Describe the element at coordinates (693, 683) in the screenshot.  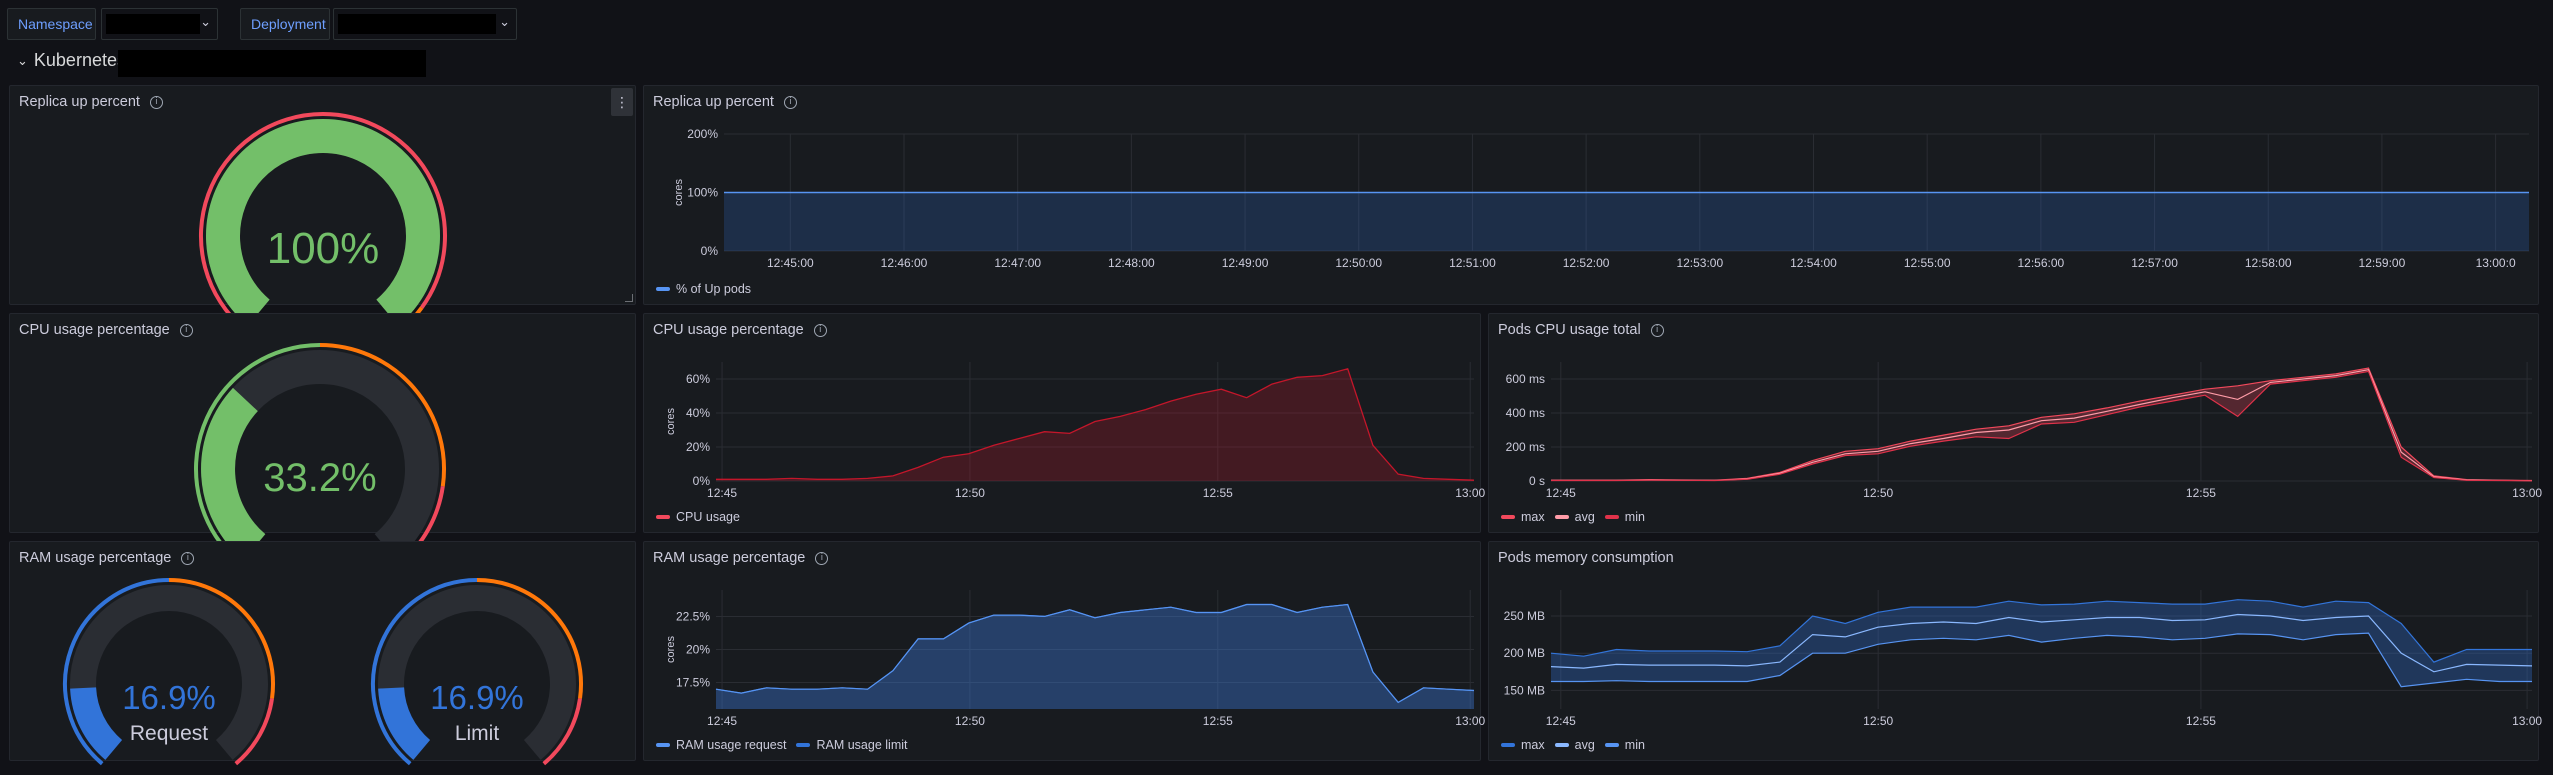
I see `y-tick-label: 17.5%` at that location.